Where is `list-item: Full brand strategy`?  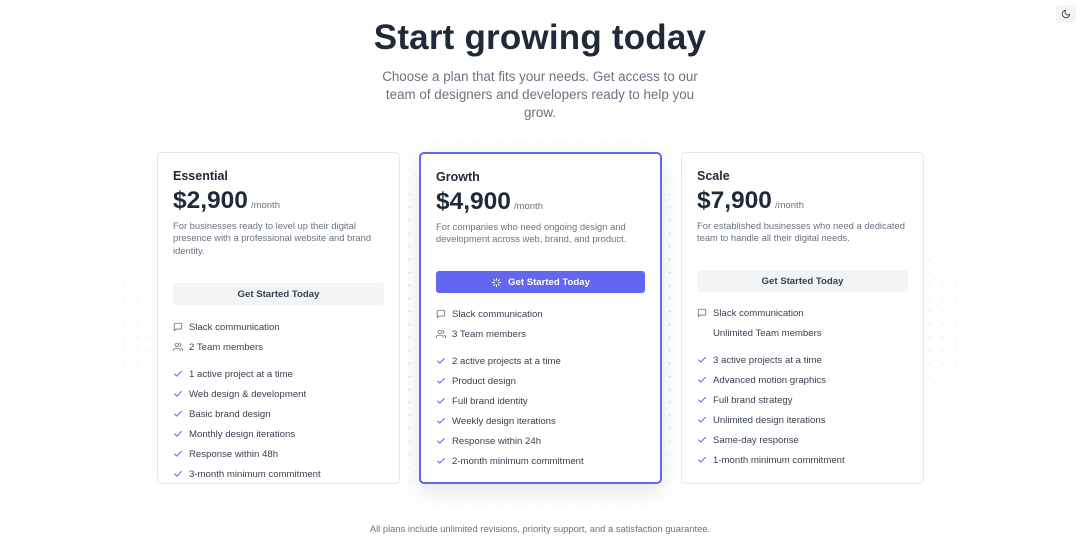
list-item: Full brand strategy is located at coordinates (802, 400).